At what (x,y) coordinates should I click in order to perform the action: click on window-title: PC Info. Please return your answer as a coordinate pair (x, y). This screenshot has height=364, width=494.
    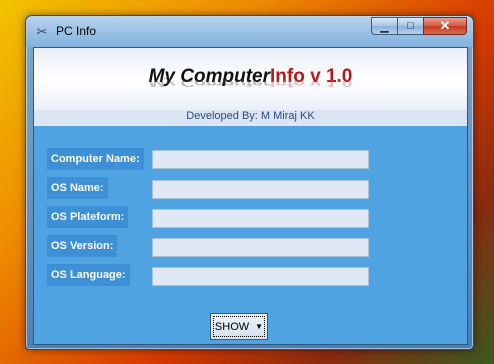
    Looking at the image, I should click on (76, 31).